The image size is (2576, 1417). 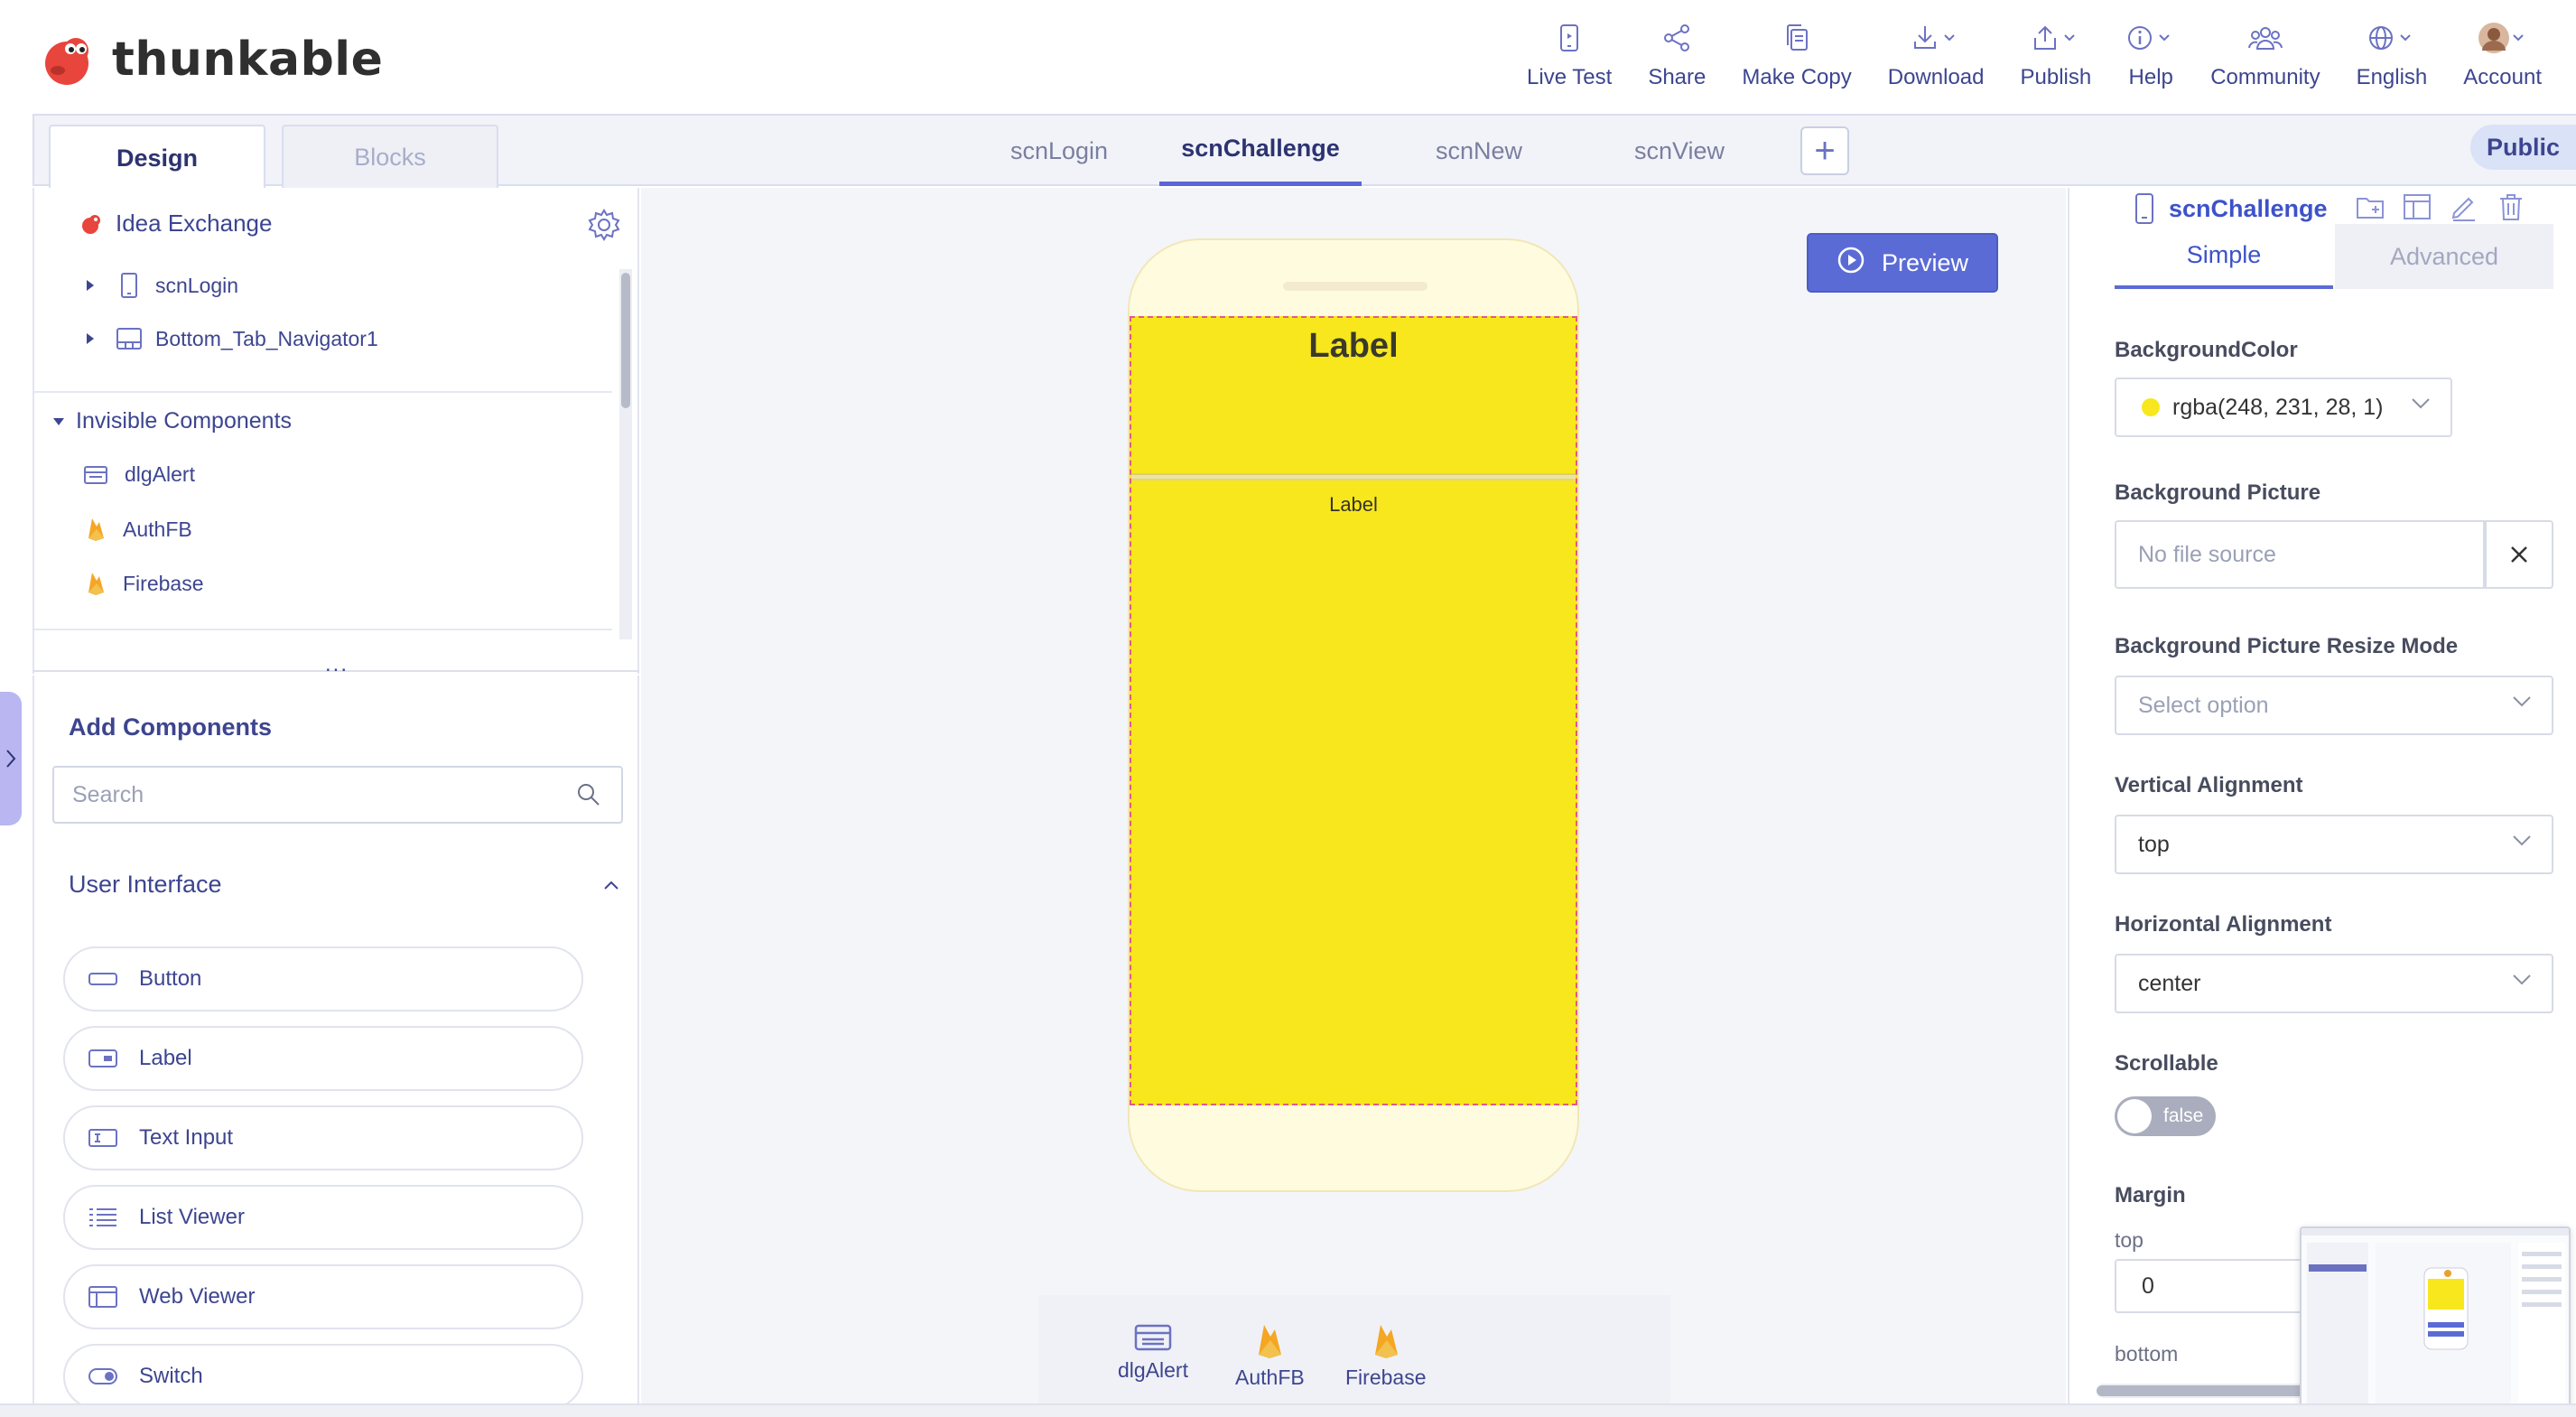 What do you see at coordinates (1353, 477) in the screenshot?
I see `divider-component` at bounding box center [1353, 477].